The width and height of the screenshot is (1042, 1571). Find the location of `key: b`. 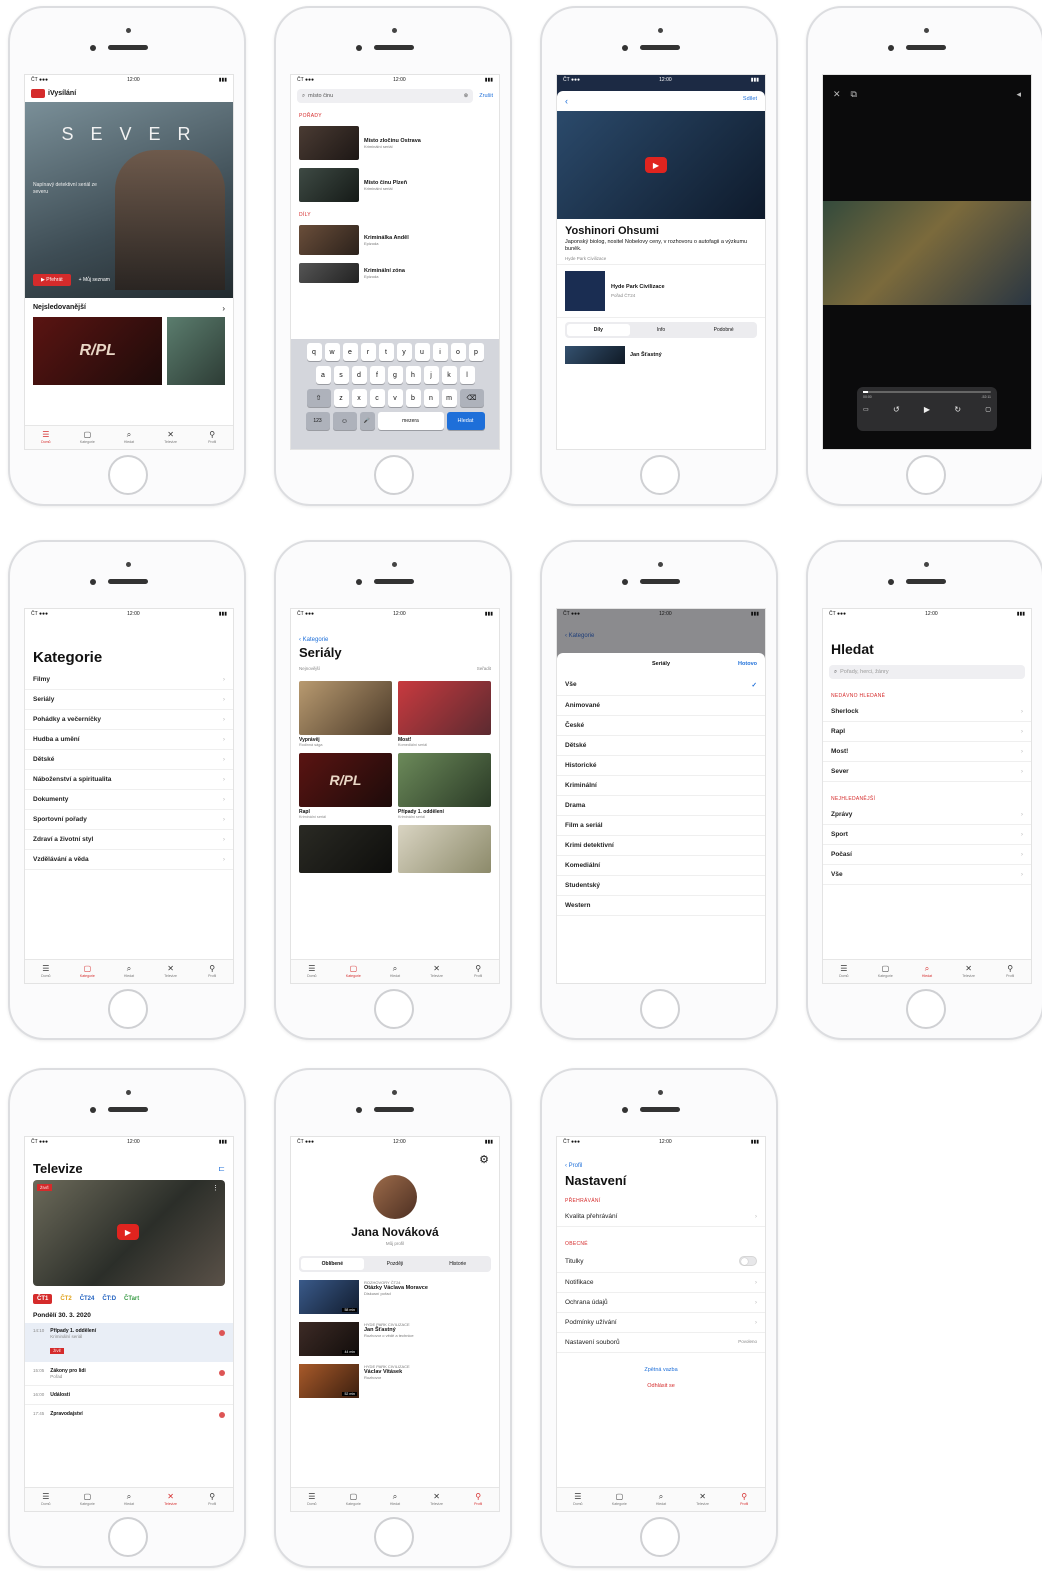

key: b is located at coordinates (413, 398).